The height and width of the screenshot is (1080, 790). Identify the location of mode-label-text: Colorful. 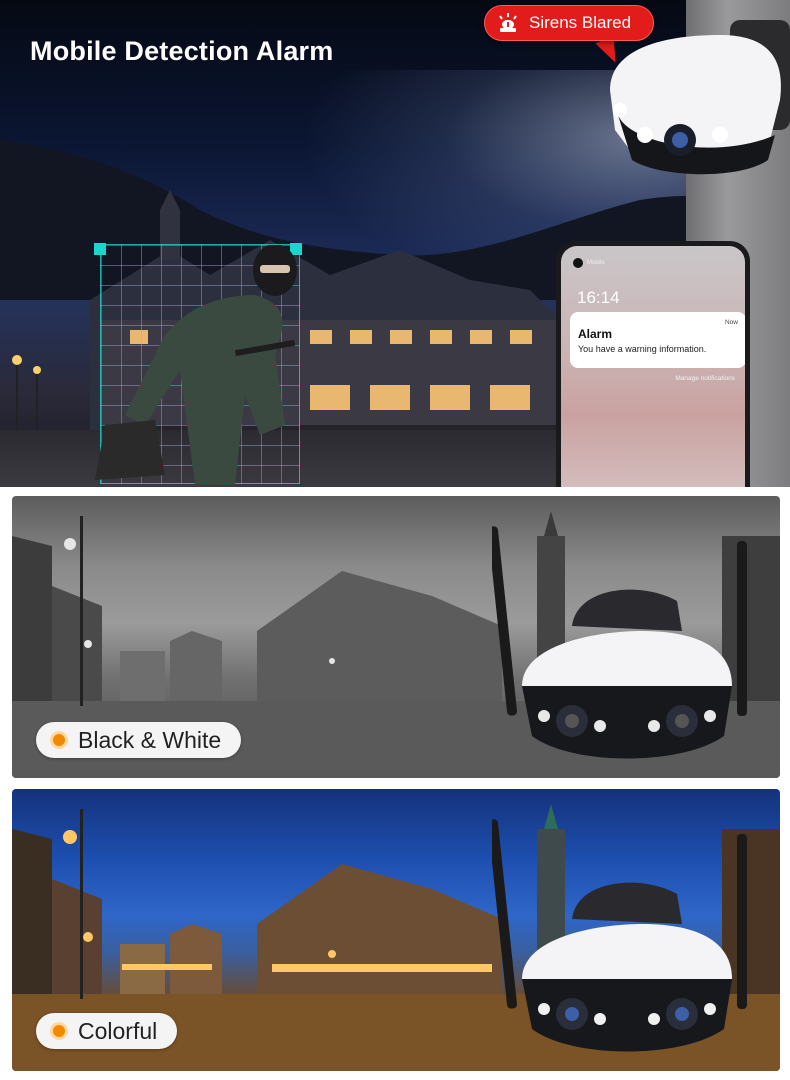
(118, 1030).